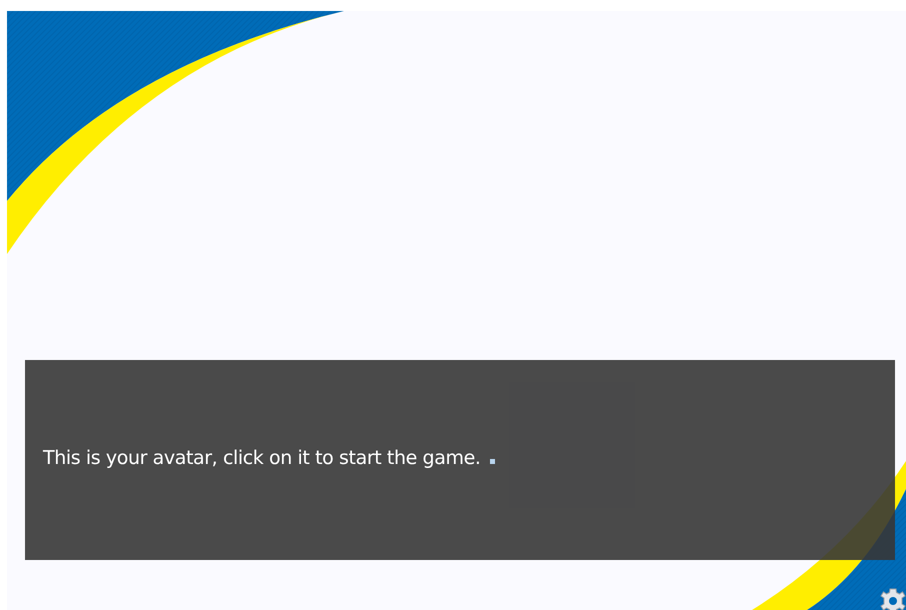 This screenshot has width=906, height=610. I want to click on cursor-icon, so click(492, 461).